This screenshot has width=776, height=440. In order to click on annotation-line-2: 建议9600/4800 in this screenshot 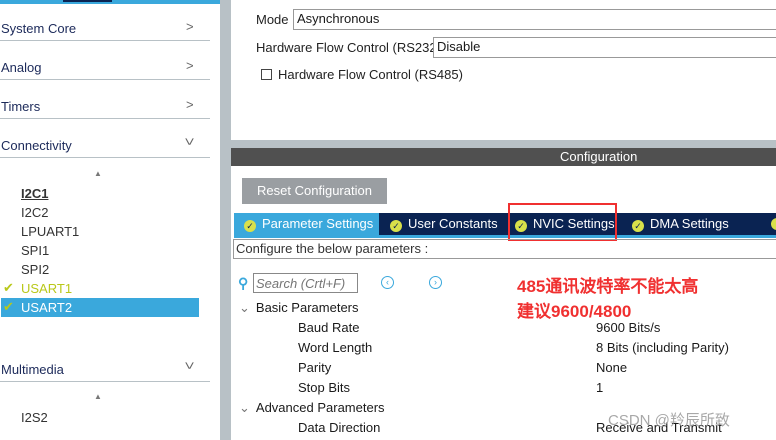, I will do `click(574, 311)`.